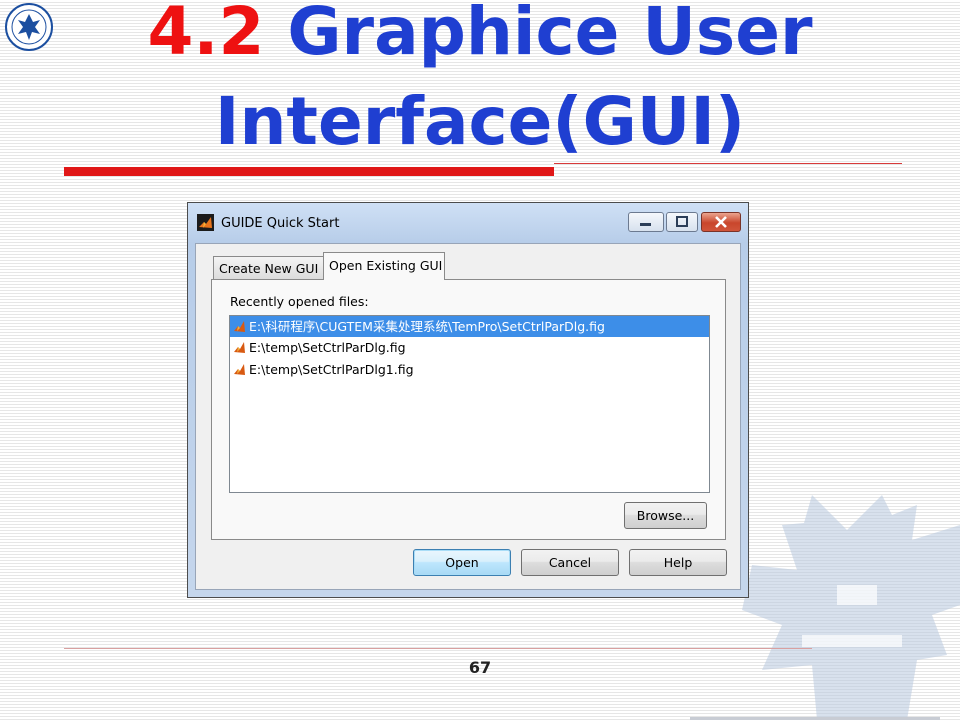  I want to click on page-number: 67, so click(480, 667).